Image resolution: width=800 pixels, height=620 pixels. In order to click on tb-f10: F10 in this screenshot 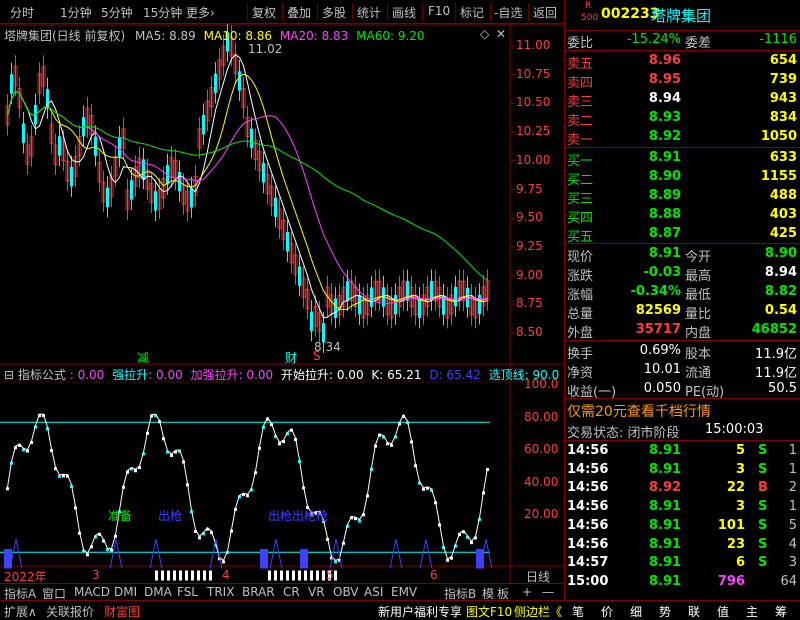, I will do `click(439, 11)`.